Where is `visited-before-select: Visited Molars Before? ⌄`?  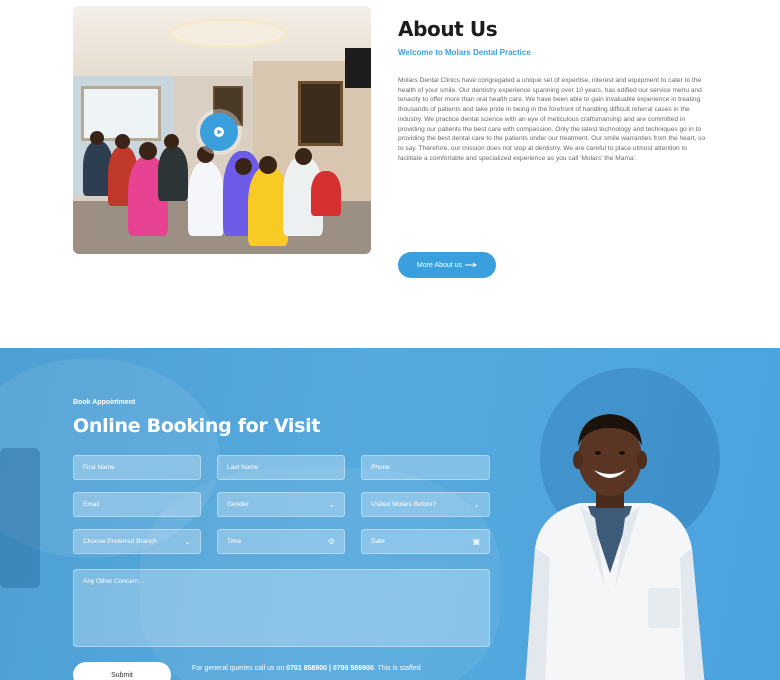 visited-before-select: Visited Molars Before? ⌄ is located at coordinates (425, 504).